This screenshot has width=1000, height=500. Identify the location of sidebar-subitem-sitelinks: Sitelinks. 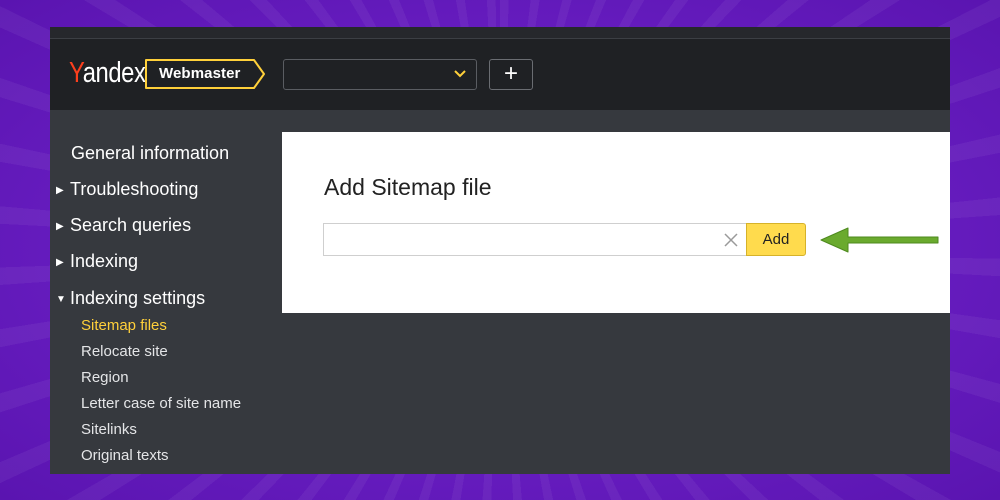
(109, 430).